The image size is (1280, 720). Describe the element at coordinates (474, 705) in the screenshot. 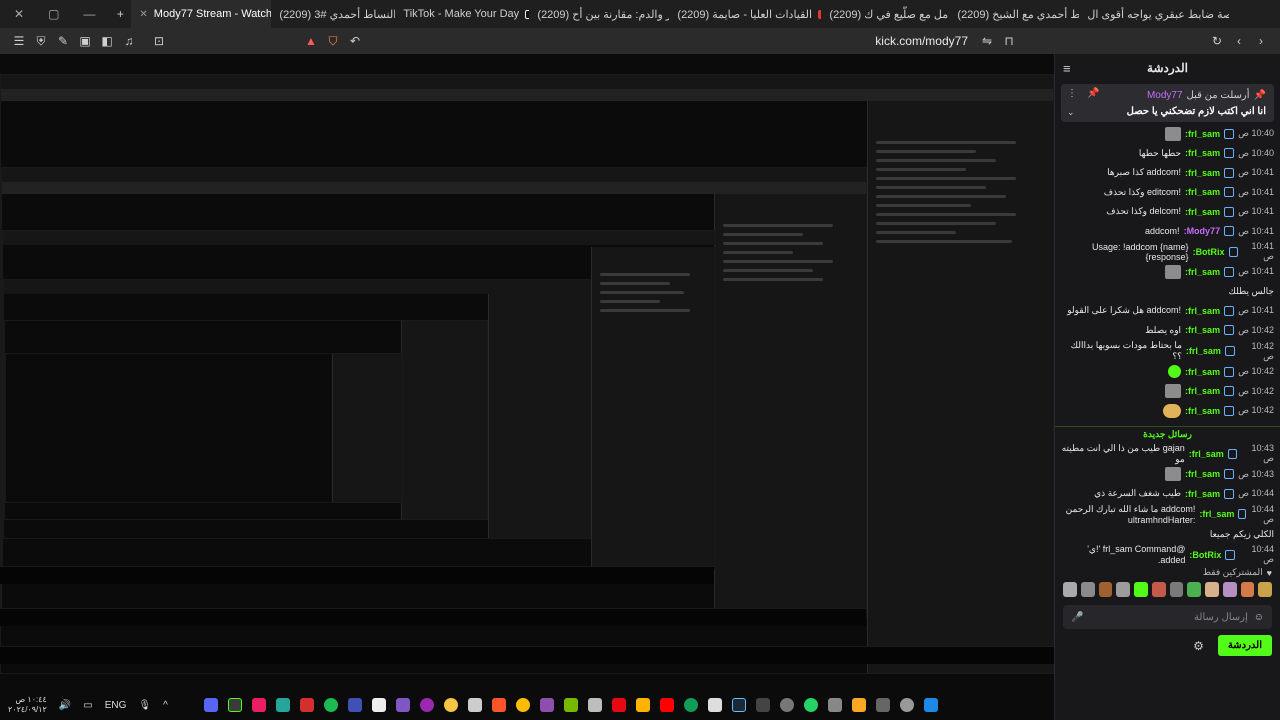

I see `chatgpt-icon` at that location.